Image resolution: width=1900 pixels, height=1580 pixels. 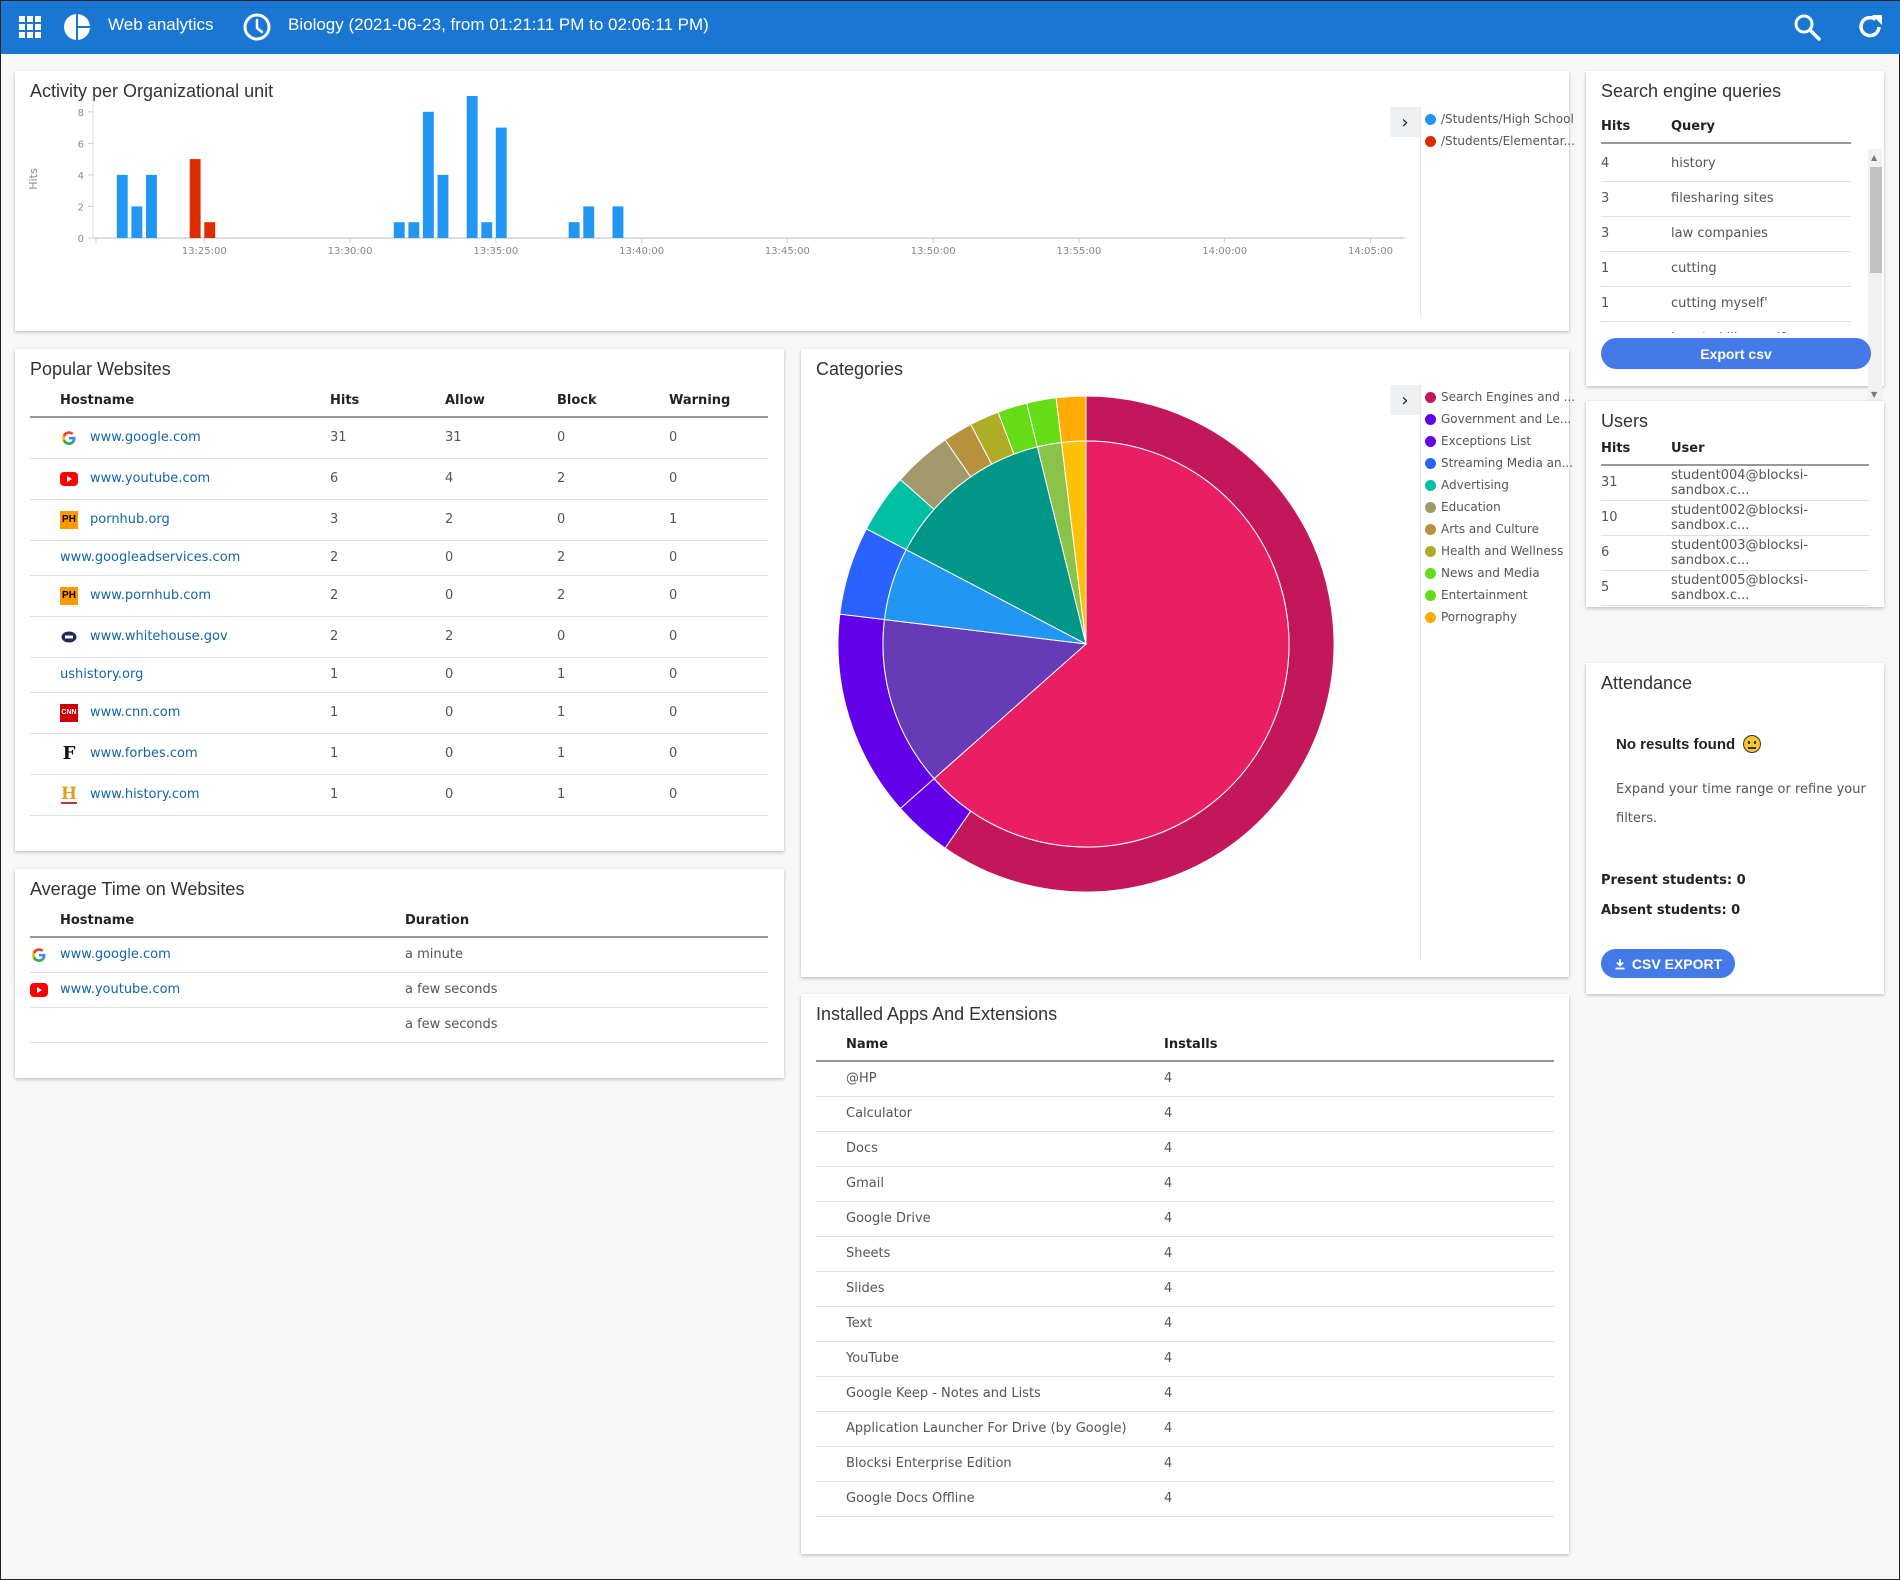 What do you see at coordinates (1185, 1394) in the screenshot?
I see `table-row: Google Keep - Notes and Lists 4` at bounding box center [1185, 1394].